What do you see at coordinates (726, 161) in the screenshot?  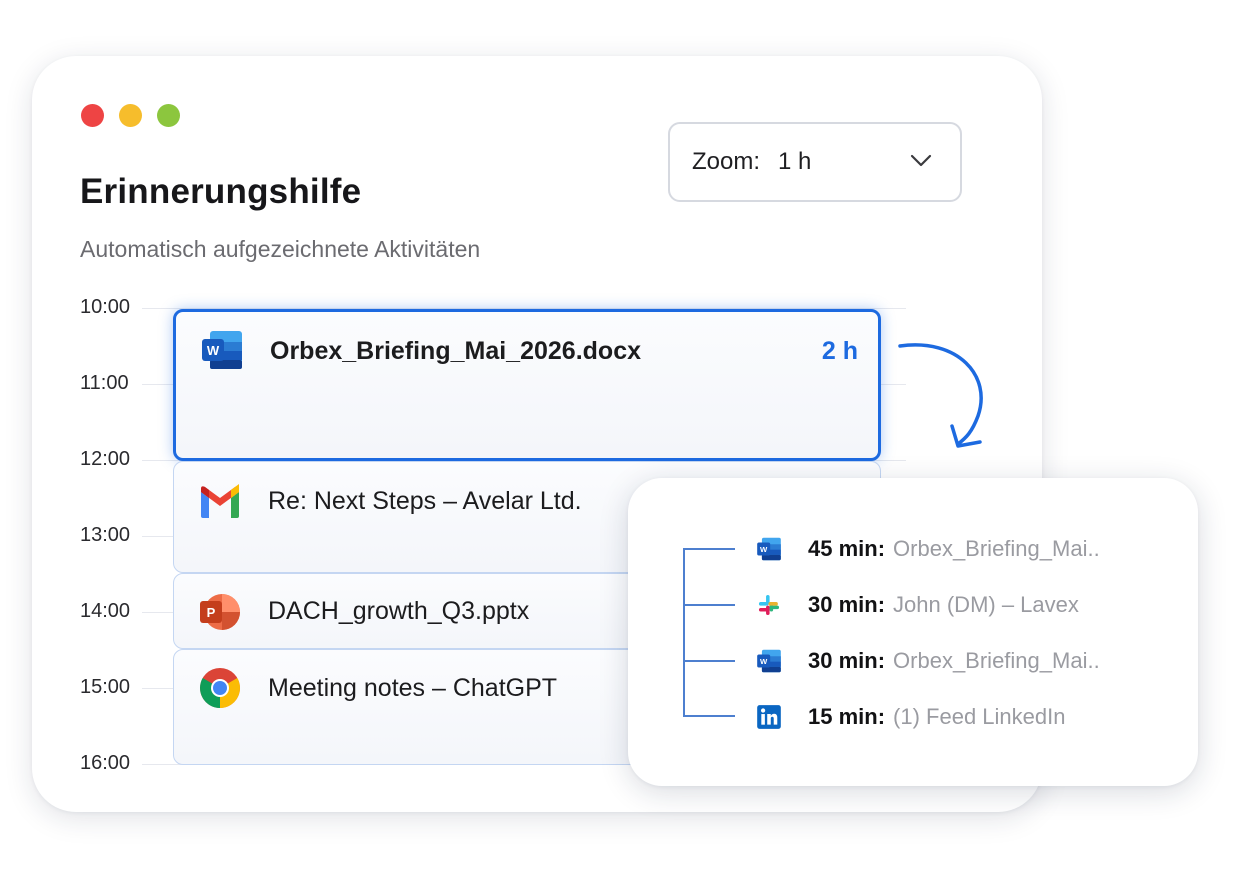 I see `zoom-label: Zoom:` at bounding box center [726, 161].